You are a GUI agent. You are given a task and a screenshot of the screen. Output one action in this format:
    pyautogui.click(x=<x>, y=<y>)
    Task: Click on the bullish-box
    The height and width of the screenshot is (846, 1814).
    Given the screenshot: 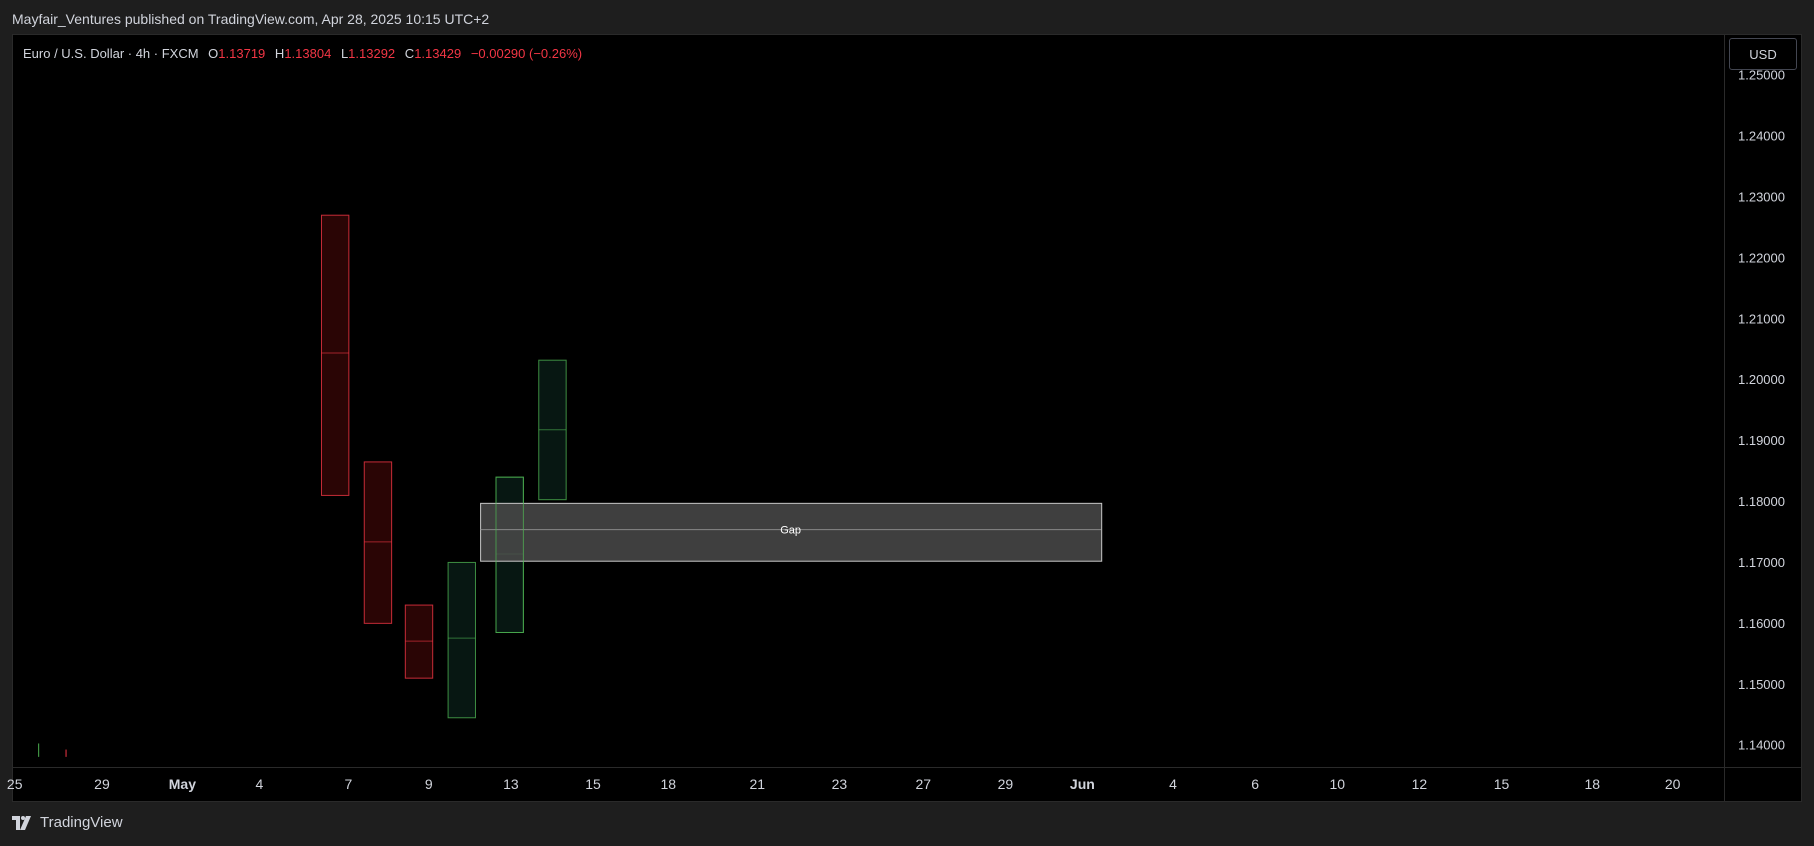 What is the action you would take?
    pyautogui.click(x=461, y=640)
    